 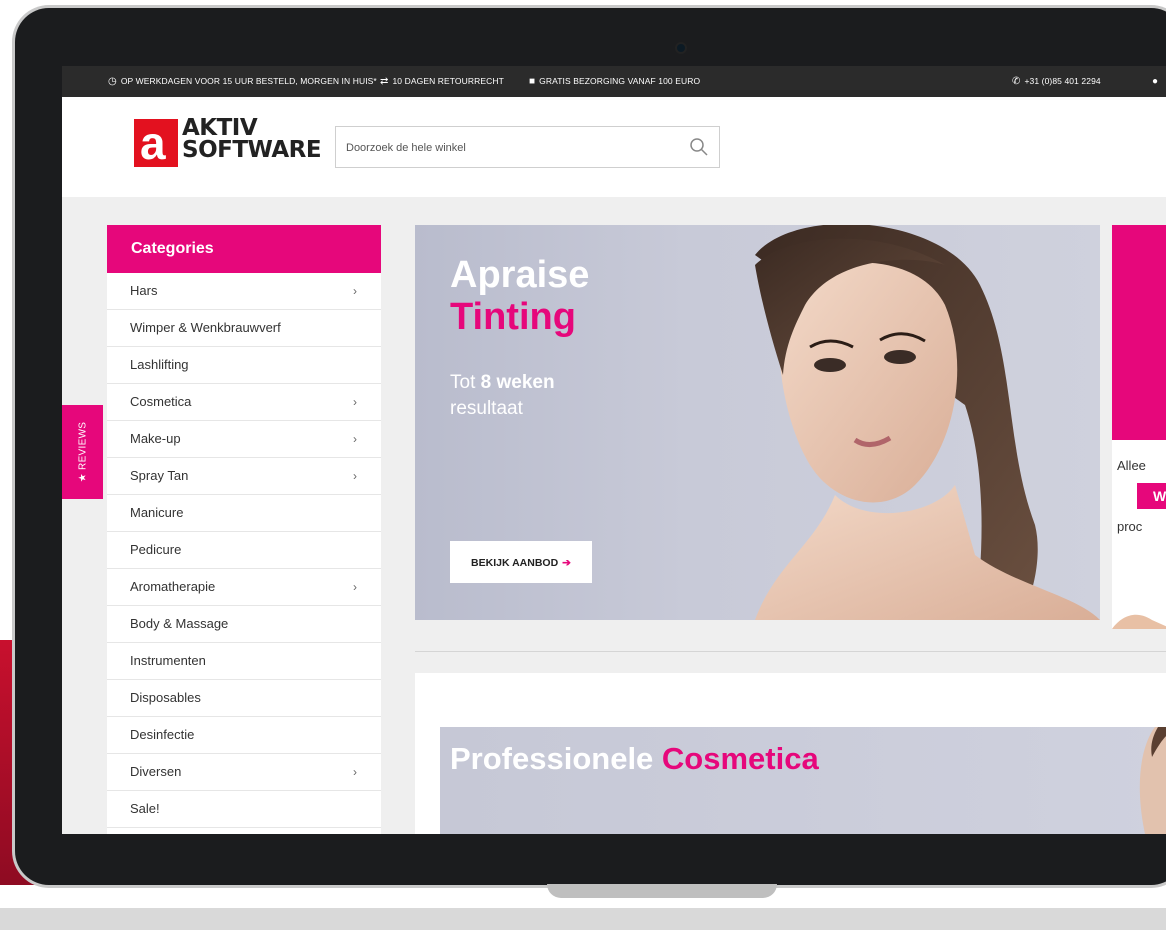 I want to click on sidebar-item-disposables: Disposables, so click(x=244, y=698).